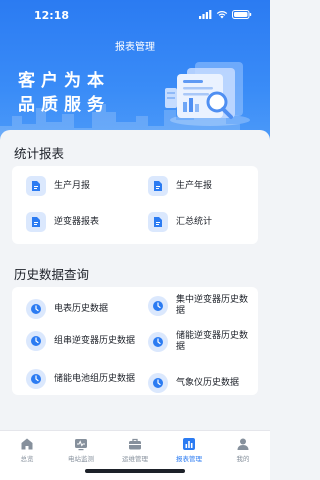 The height and width of the screenshot is (480, 320). Describe the element at coordinates (208, 382) in the screenshot. I see `history-item-label: 气象仪历史数据` at that location.